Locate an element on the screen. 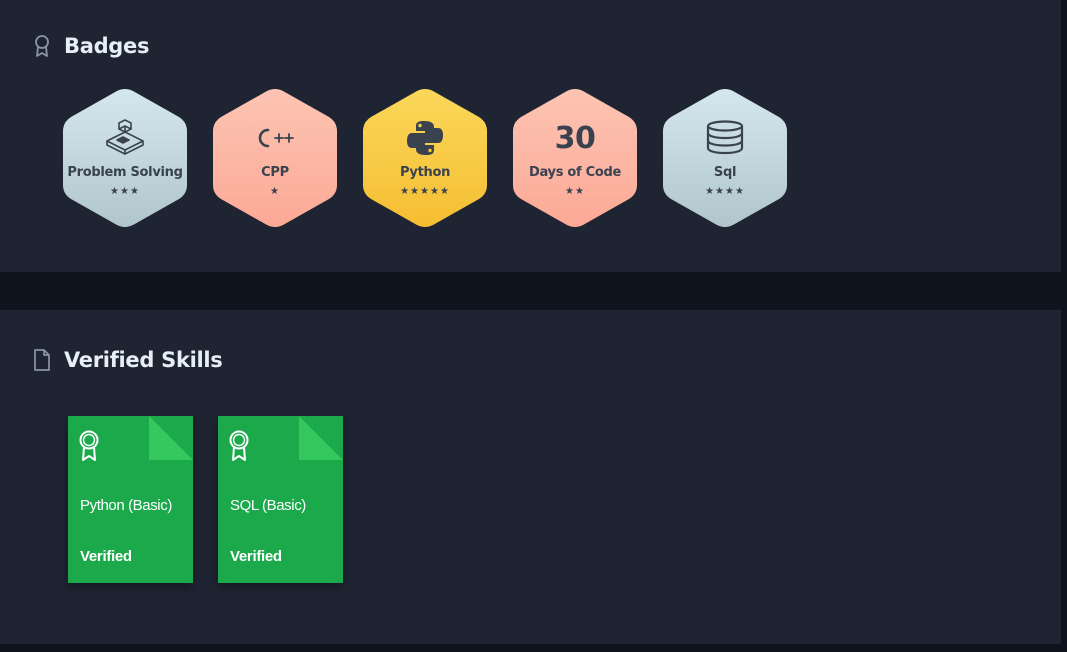 The height and width of the screenshot is (652, 1067). certificate-sql-basic: SQL (Basic) Verified is located at coordinates (280, 499).